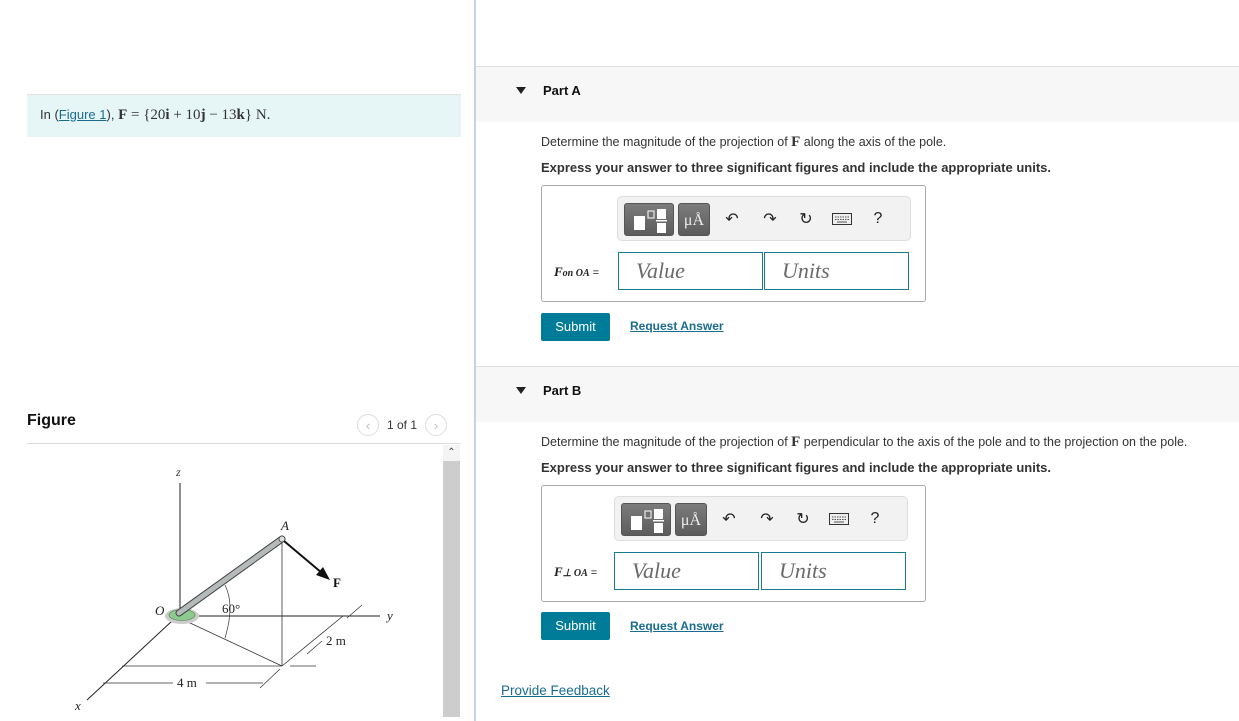  Describe the element at coordinates (690, 271) in the screenshot. I see `part-a-value-input: Value` at that location.